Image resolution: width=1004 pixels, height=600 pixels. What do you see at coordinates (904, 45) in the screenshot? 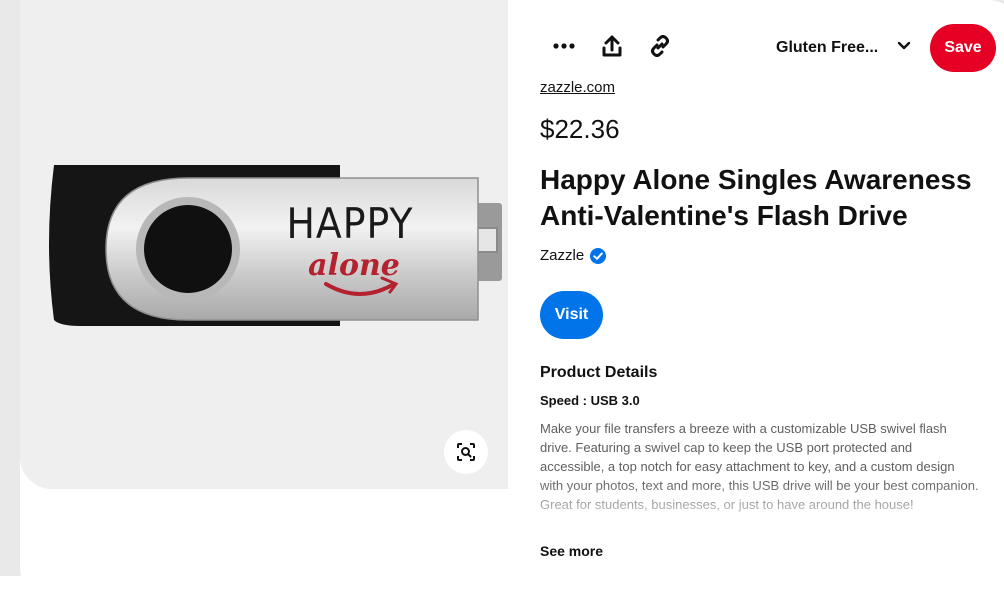
I see `chevron-down-icon` at bounding box center [904, 45].